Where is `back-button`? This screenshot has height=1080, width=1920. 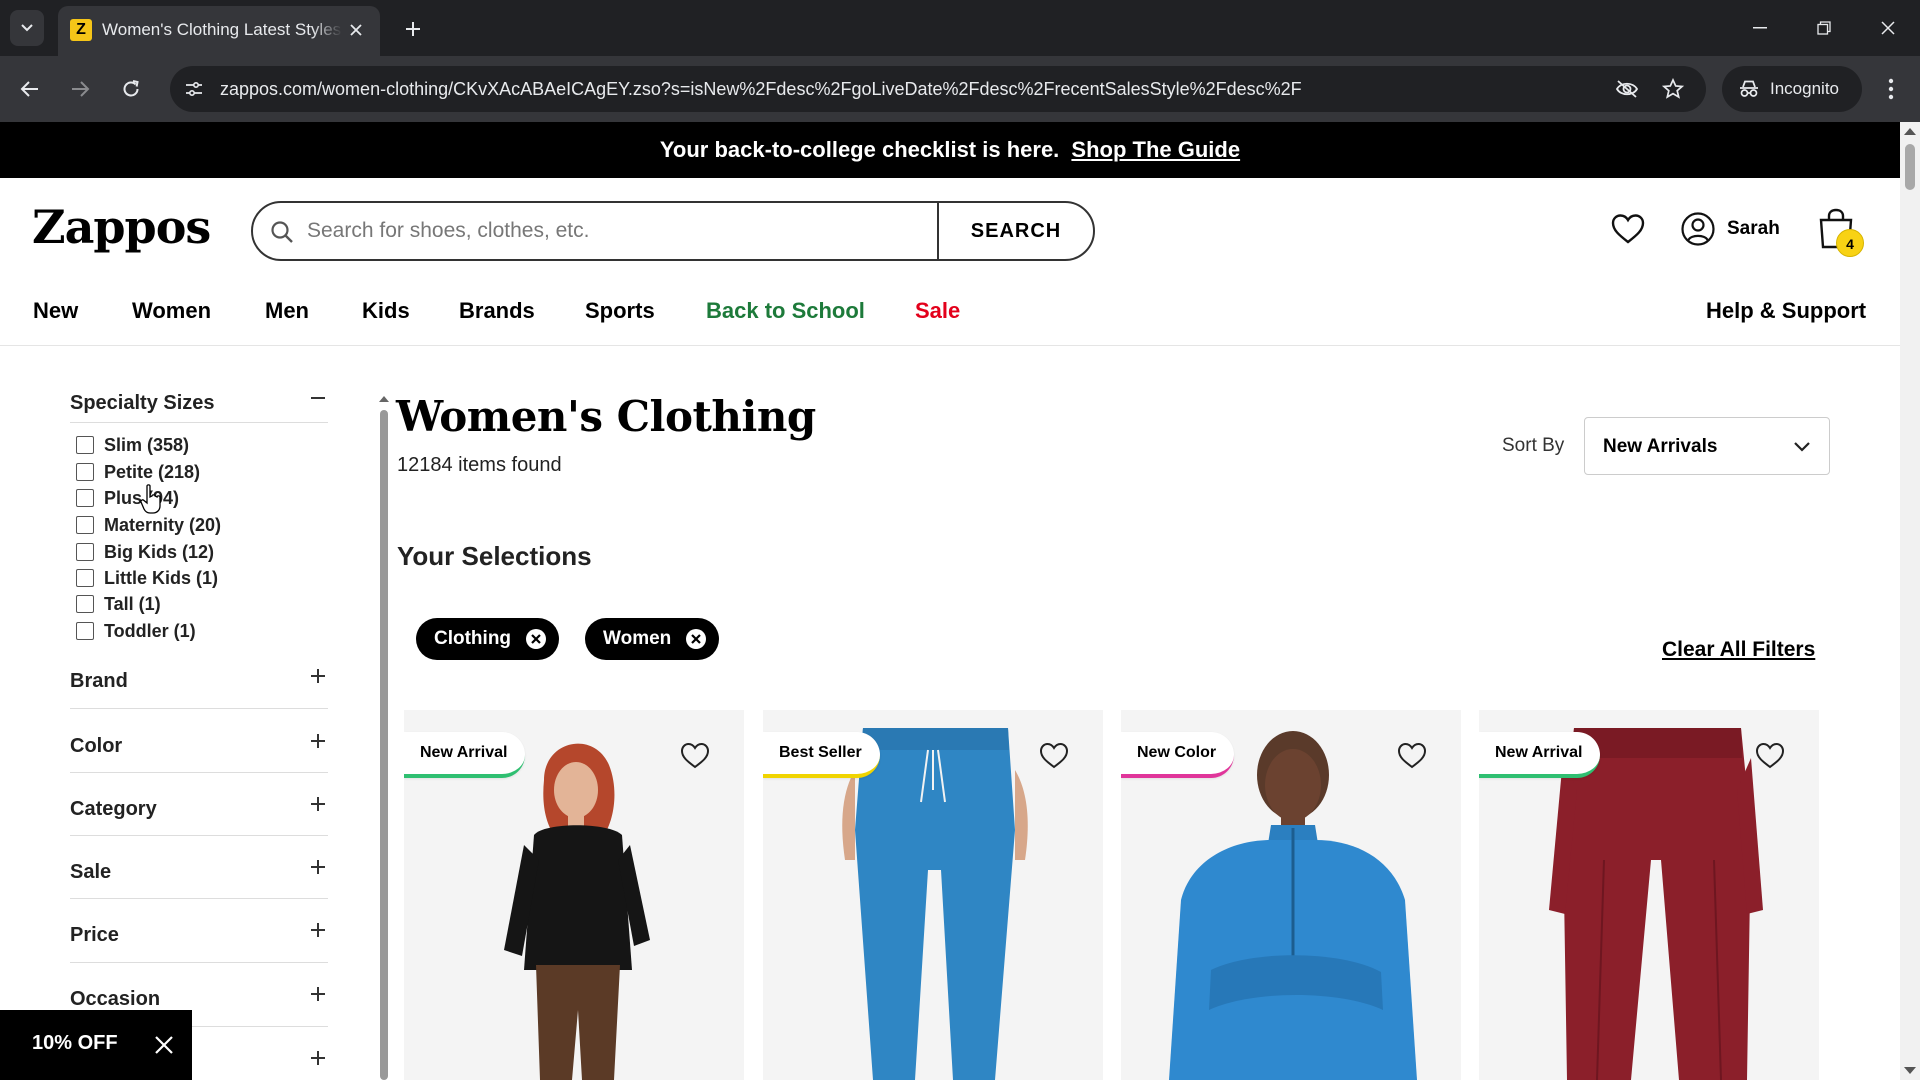 back-button is located at coordinates (30, 89).